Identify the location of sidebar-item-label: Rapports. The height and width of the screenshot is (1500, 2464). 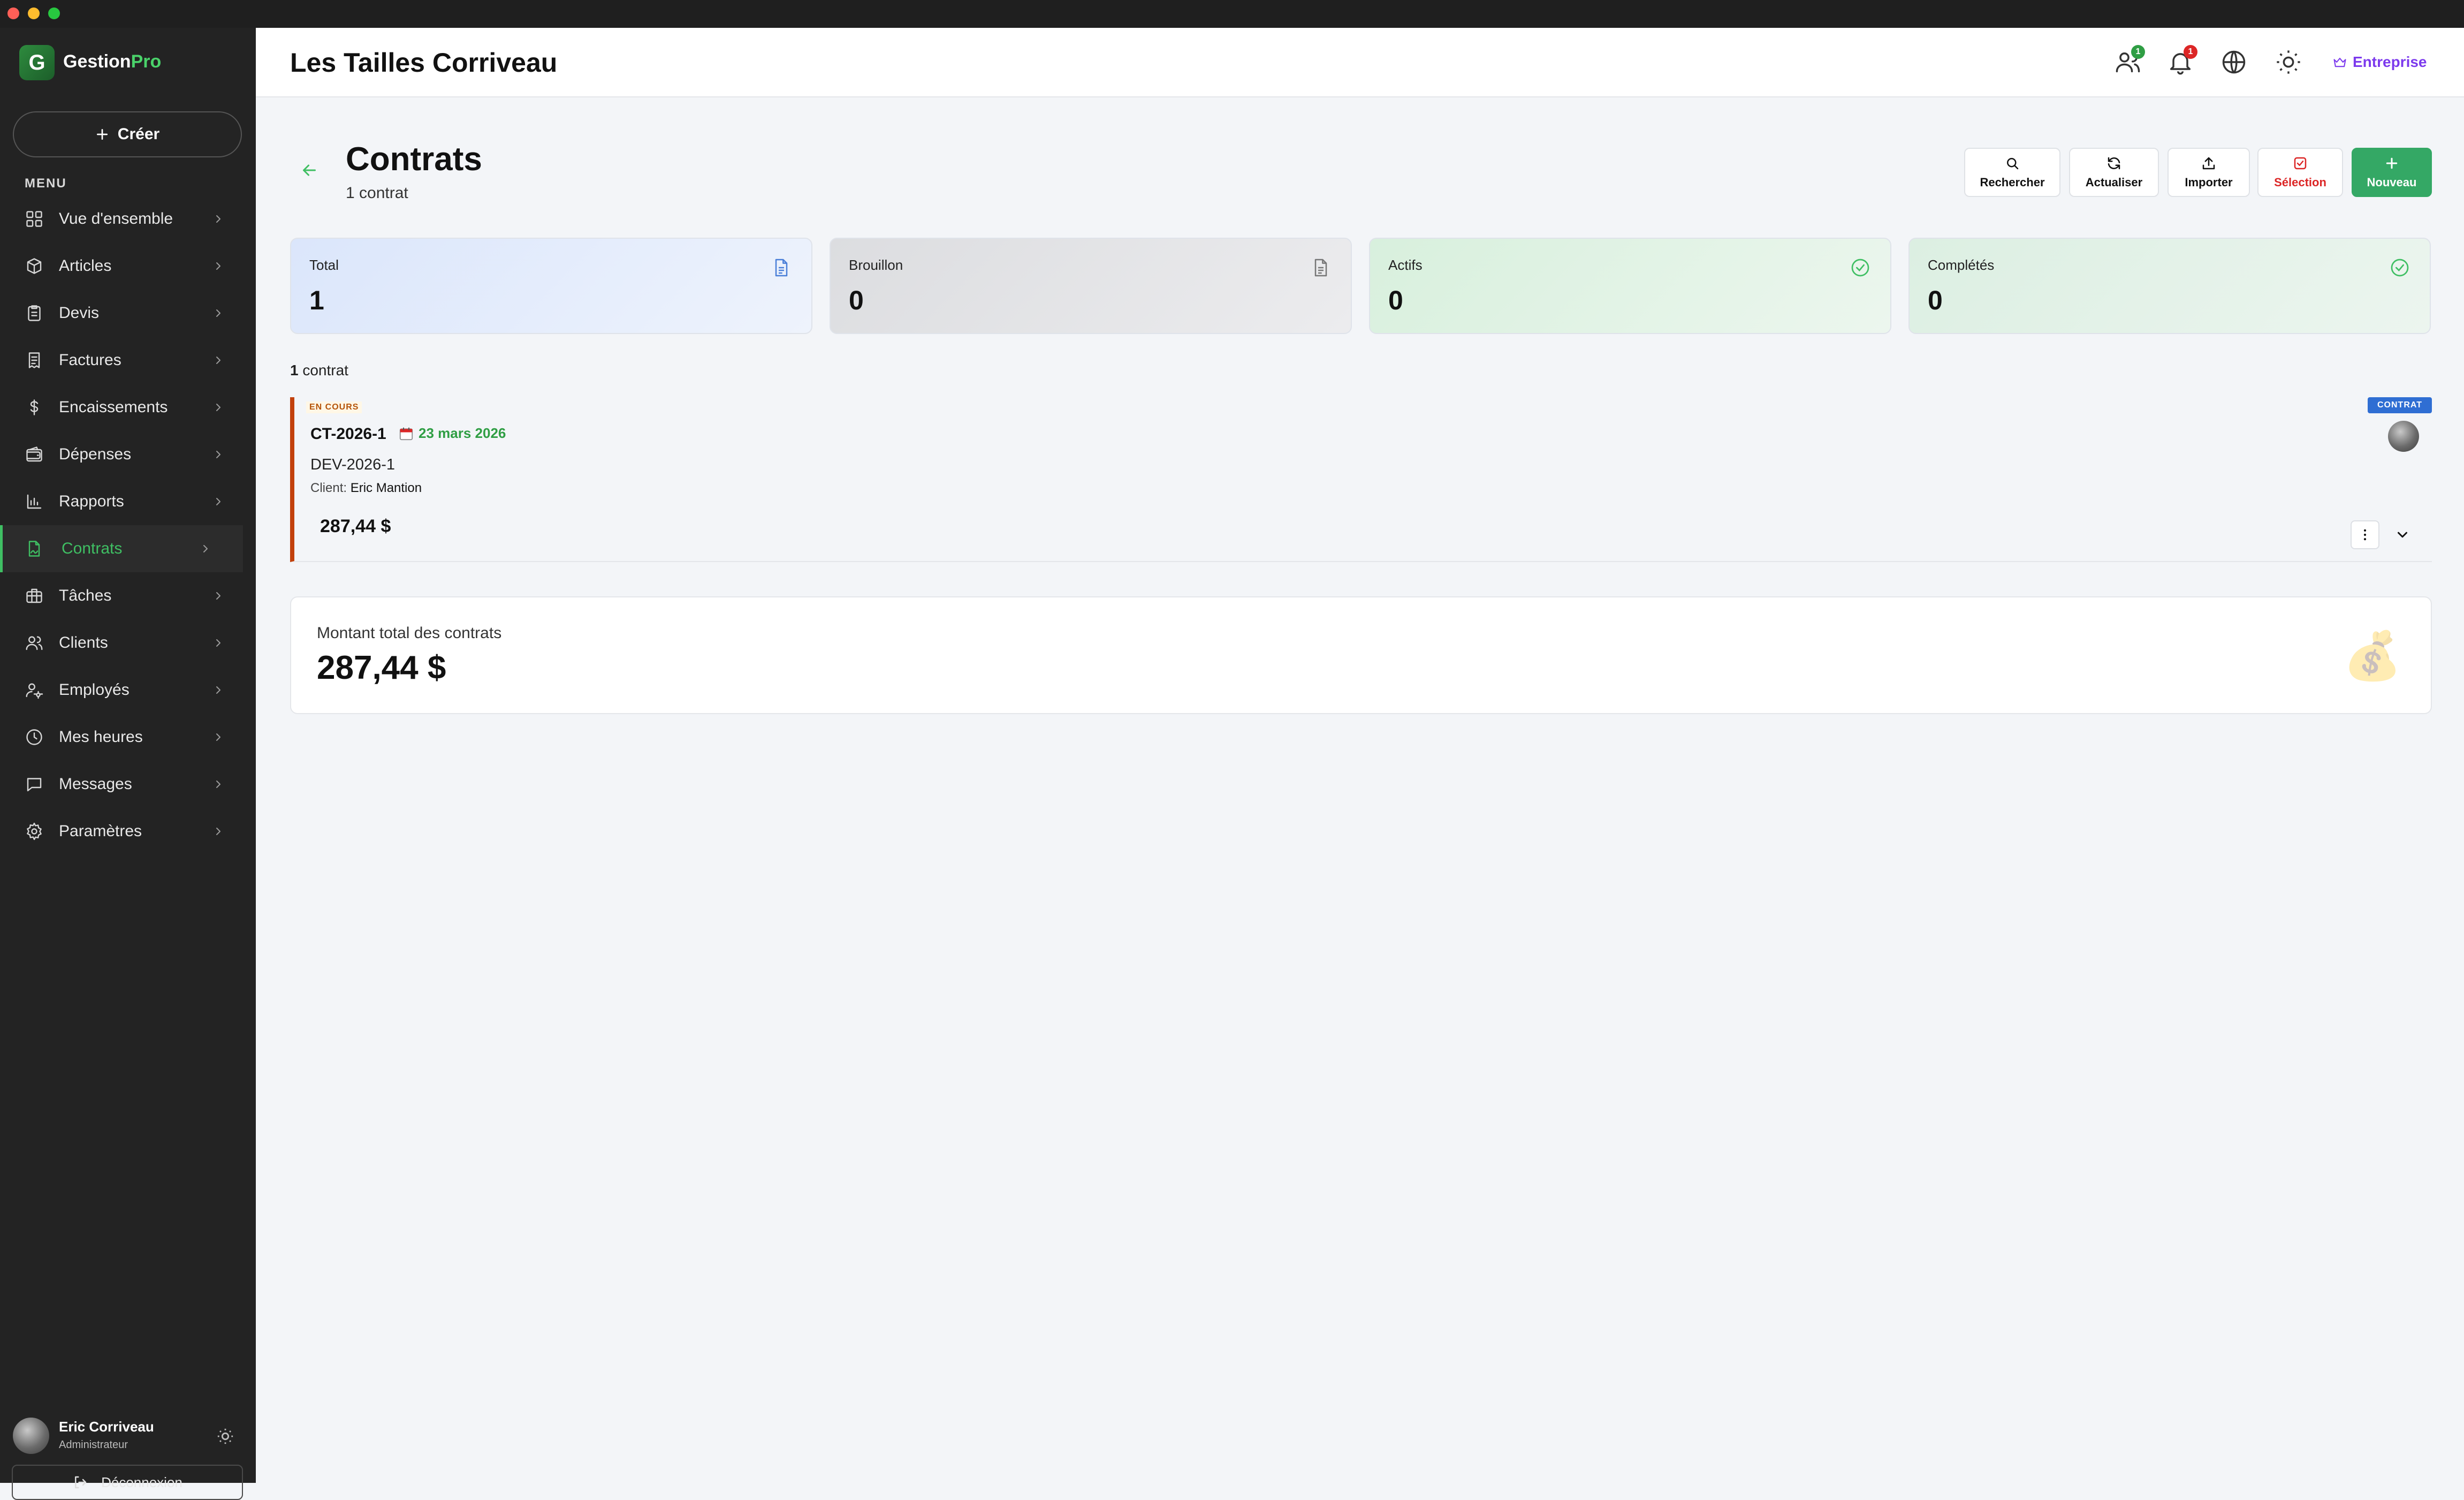
(91, 502).